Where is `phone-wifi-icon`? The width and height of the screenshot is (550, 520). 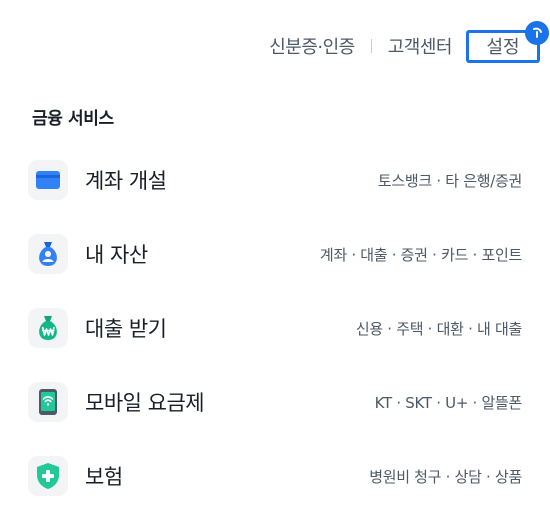
phone-wifi-icon is located at coordinates (48, 402).